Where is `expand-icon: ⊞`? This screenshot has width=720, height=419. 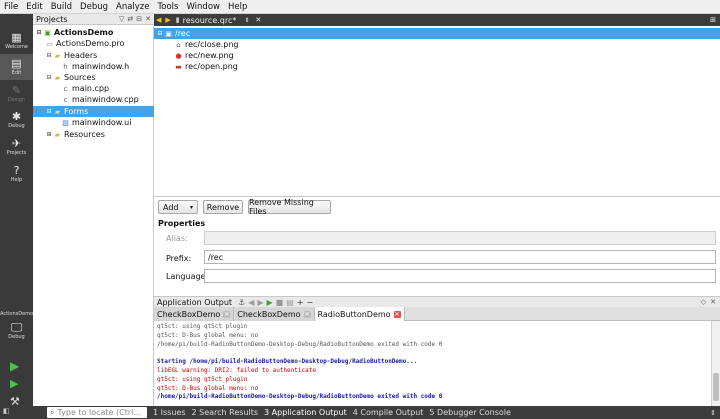
expand-icon: ⊞ is located at coordinates (49, 134).